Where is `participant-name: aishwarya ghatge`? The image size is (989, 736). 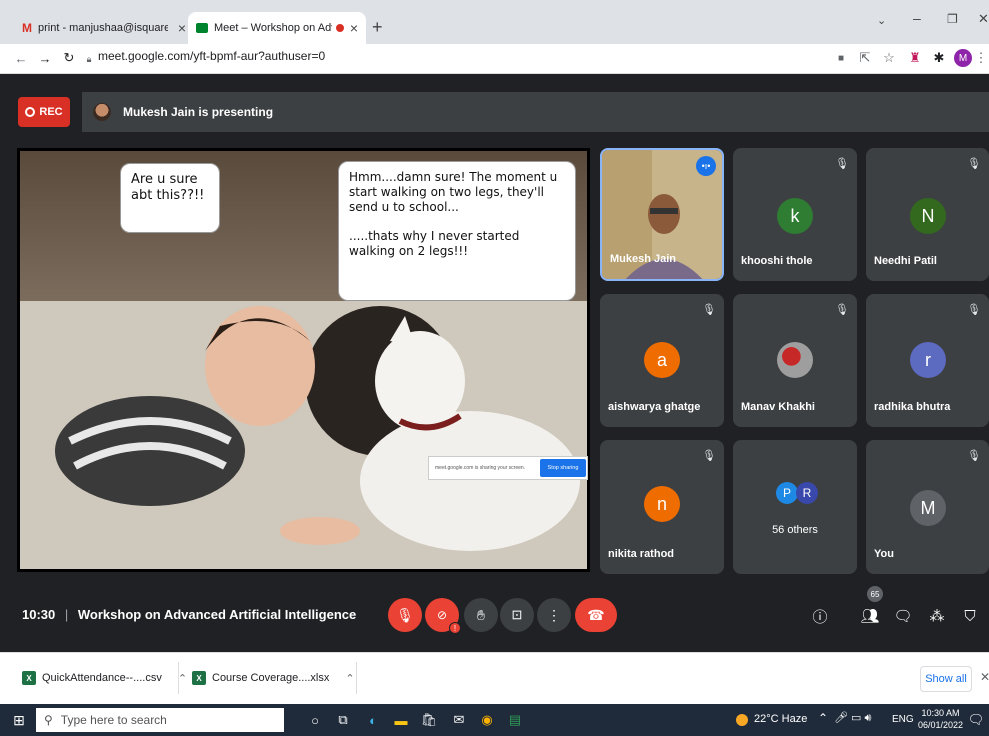
participant-name: aishwarya ghatge is located at coordinates (654, 407).